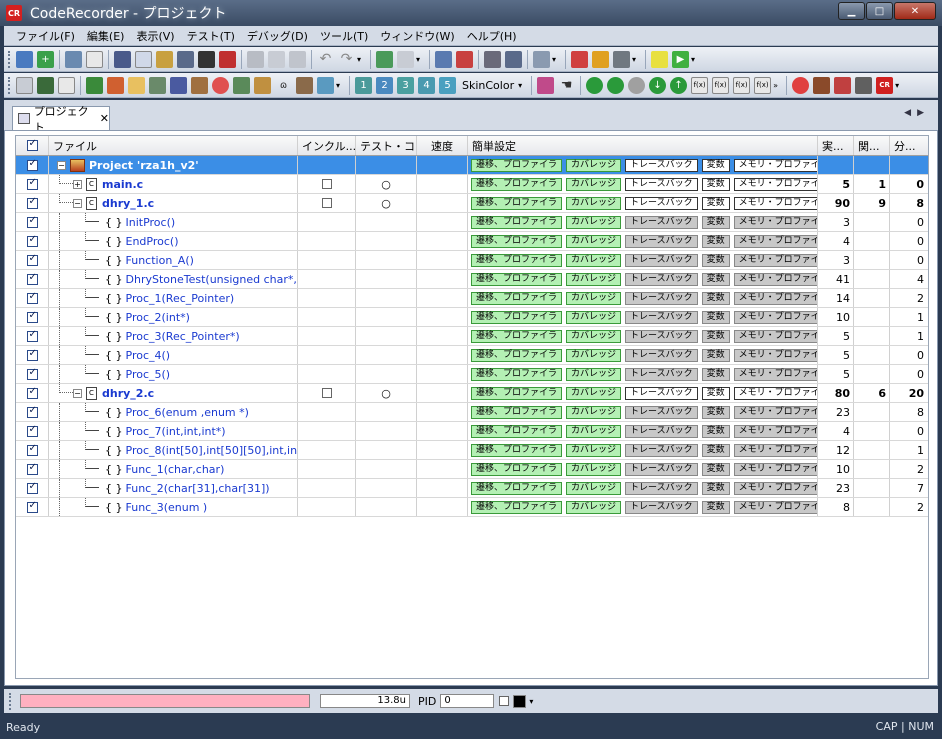 The width and height of the screenshot is (942, 739). Describe the element at coordinates (851, 11) in the screenshot. I see `minimize-button: ▁` at that location.